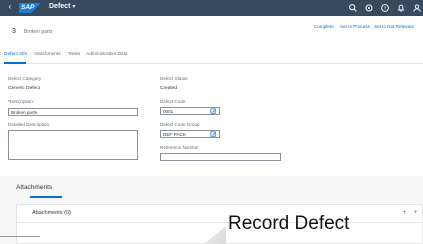  Describe the element at coordinates (289, 223) in the screenshot. I see `record-defect-caption: Record Defect` at that location.